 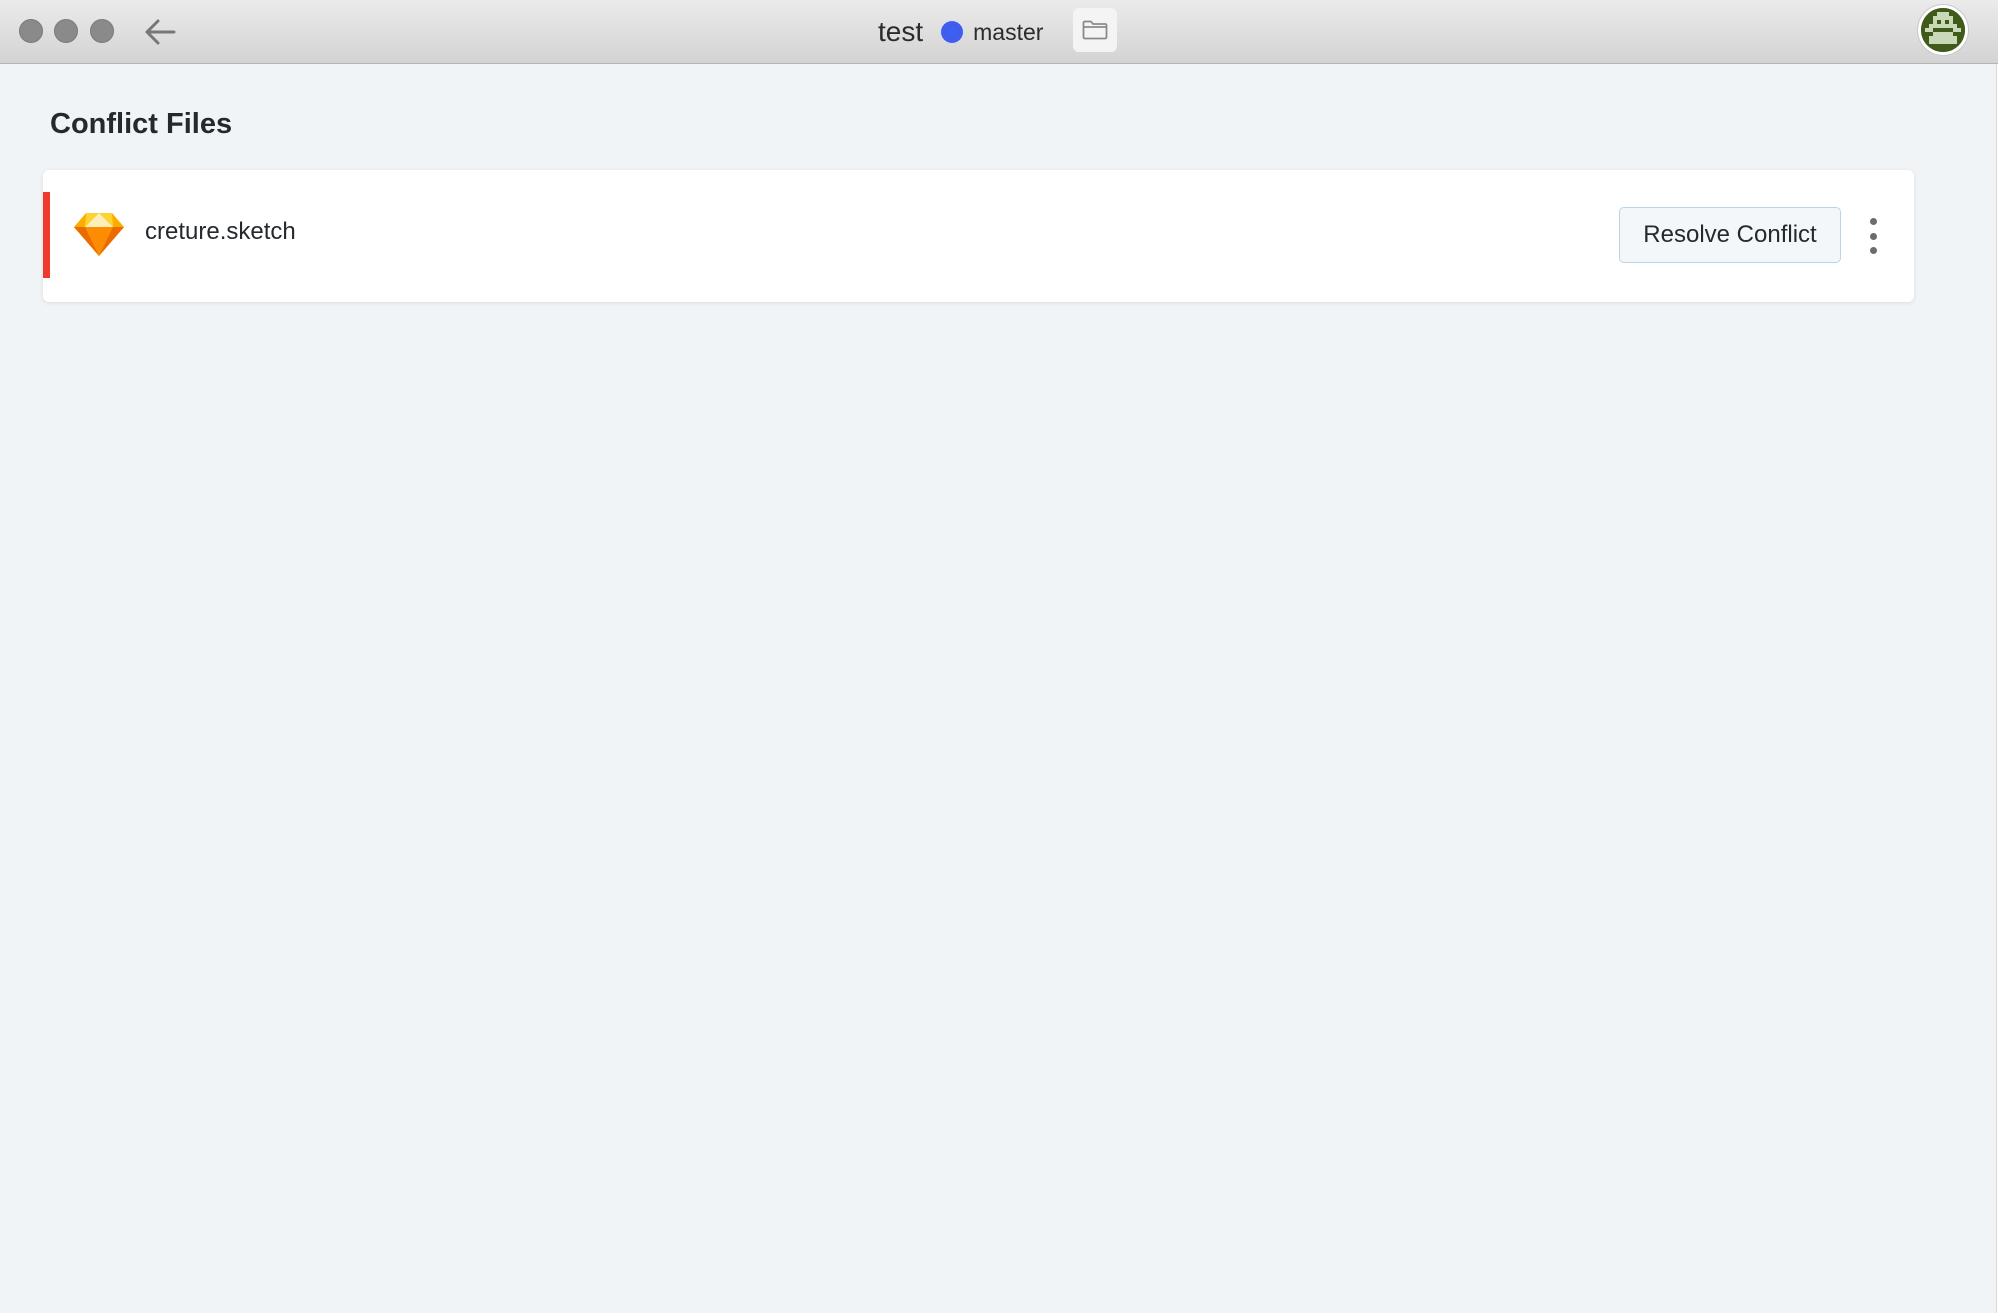 I want to click on window-edge, so click(x=1998, y=688).